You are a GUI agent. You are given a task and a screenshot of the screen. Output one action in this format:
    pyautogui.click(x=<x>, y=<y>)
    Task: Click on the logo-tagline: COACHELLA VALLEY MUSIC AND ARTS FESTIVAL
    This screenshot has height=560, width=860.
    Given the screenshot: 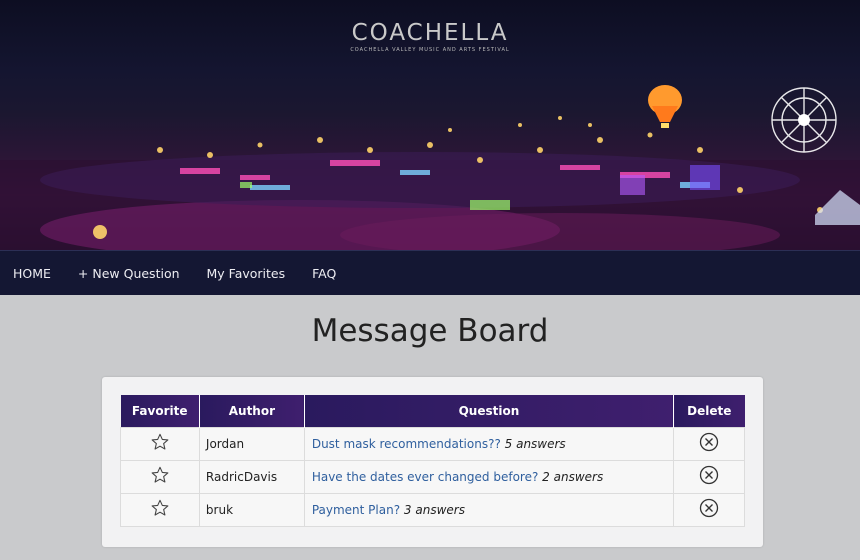 What is the action you would take?
    pyautogui.click(x=430, y=50)
    